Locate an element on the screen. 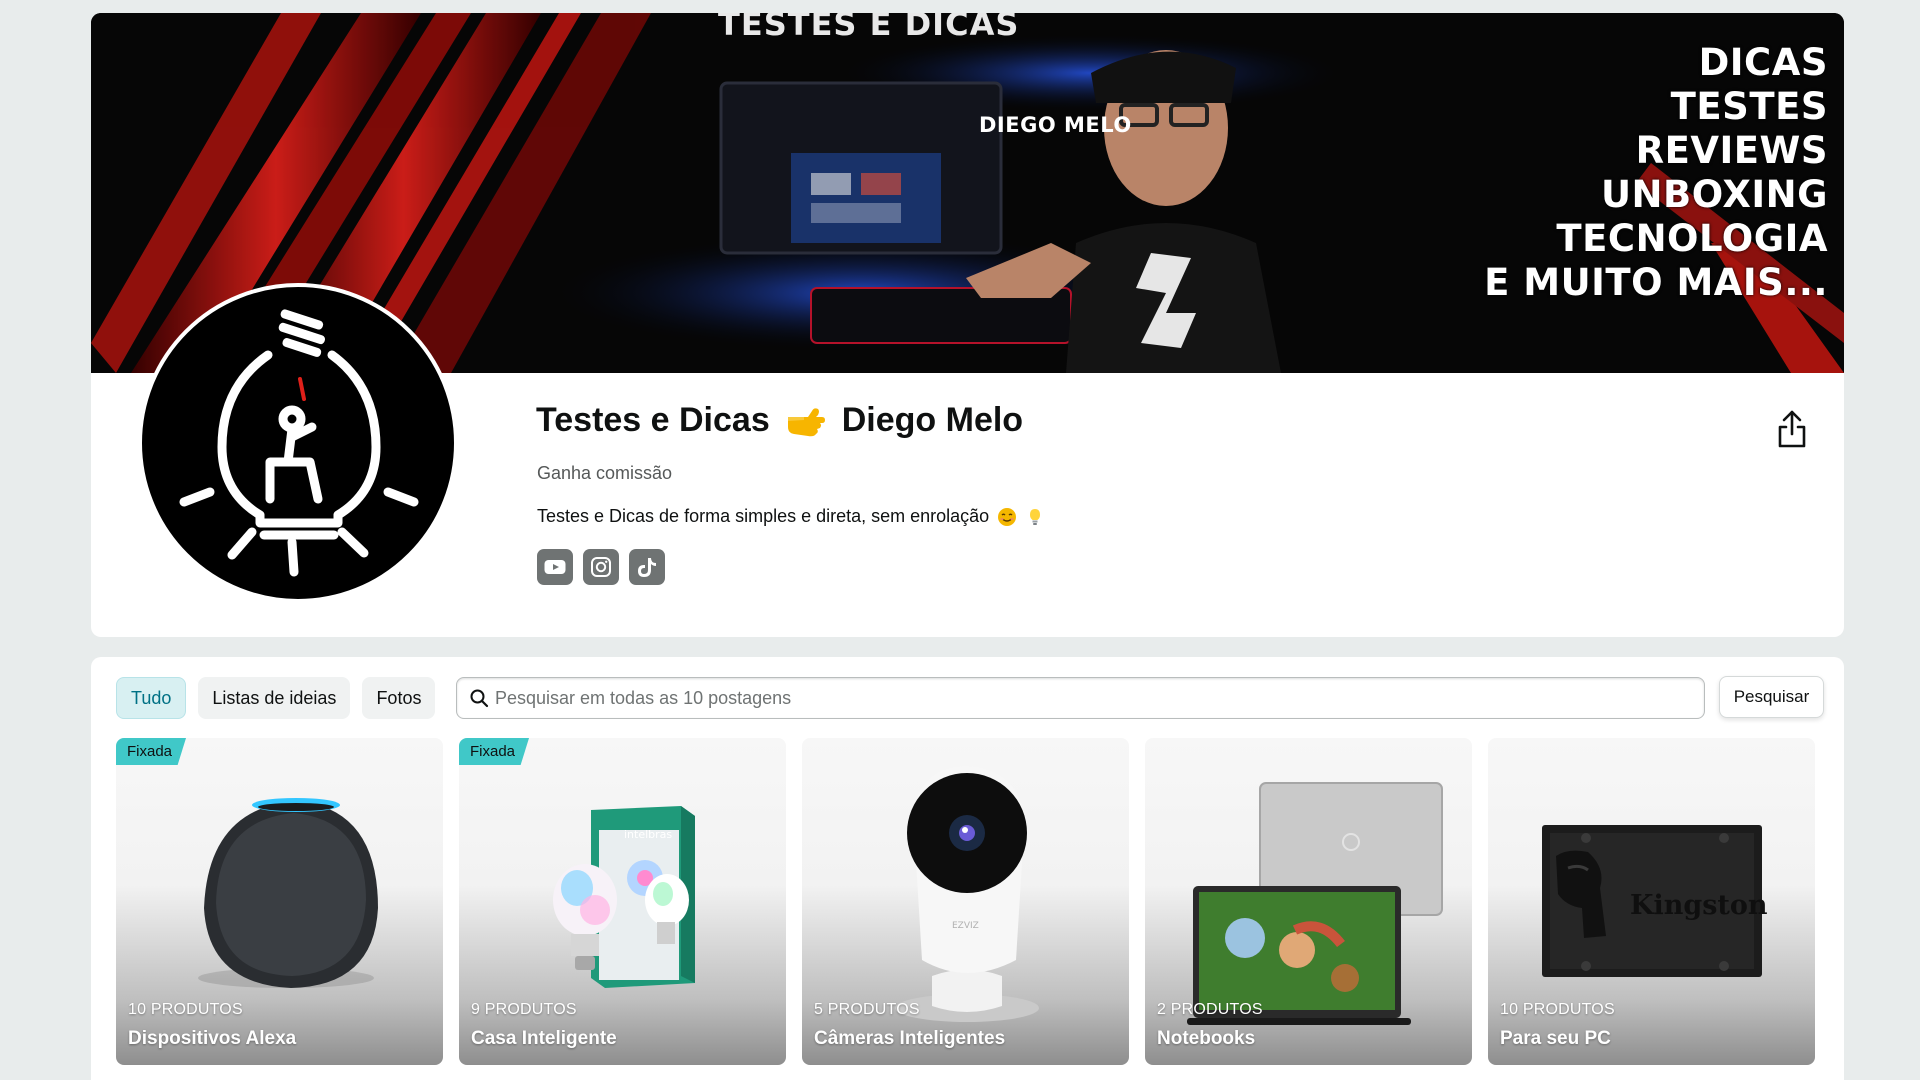  lightbulb-logo-icon is located at coordinates (299, 443).